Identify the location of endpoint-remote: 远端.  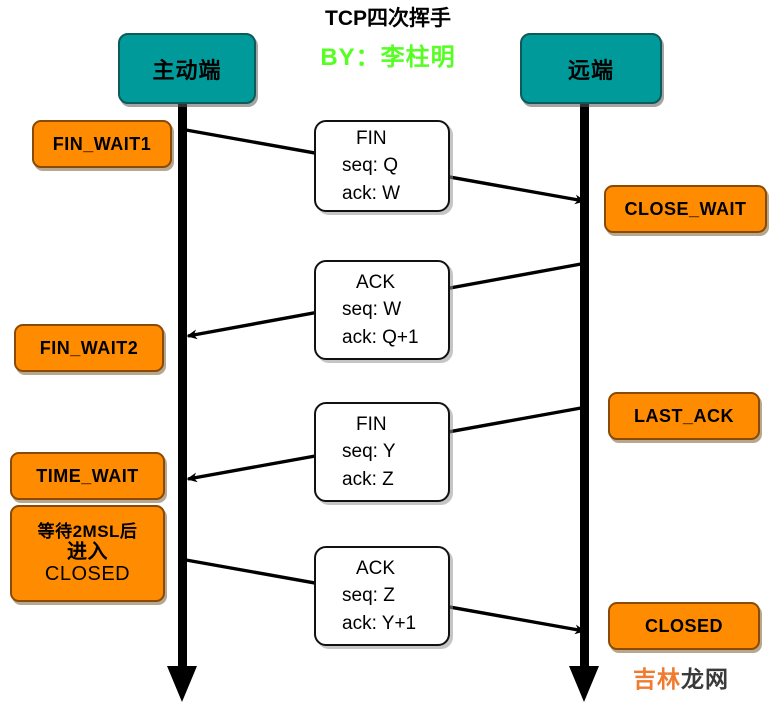
(591, 68).